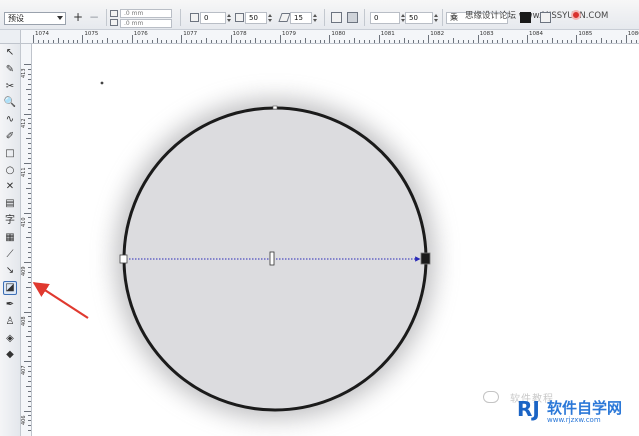 The height and width of the screenshot is (436, 639). I want to click on fill-tool: ◈, so click(10, 339).